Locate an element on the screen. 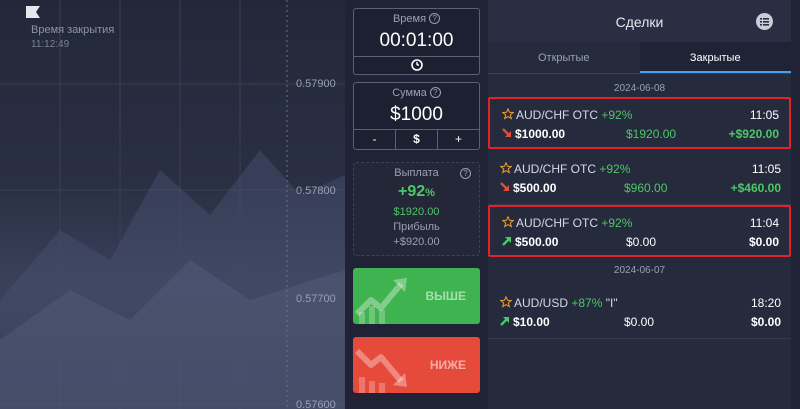 Image resolution: width=800 pixels, height=409 pixels. tab-closed: Закрытые is located at coordinates (715, 57).